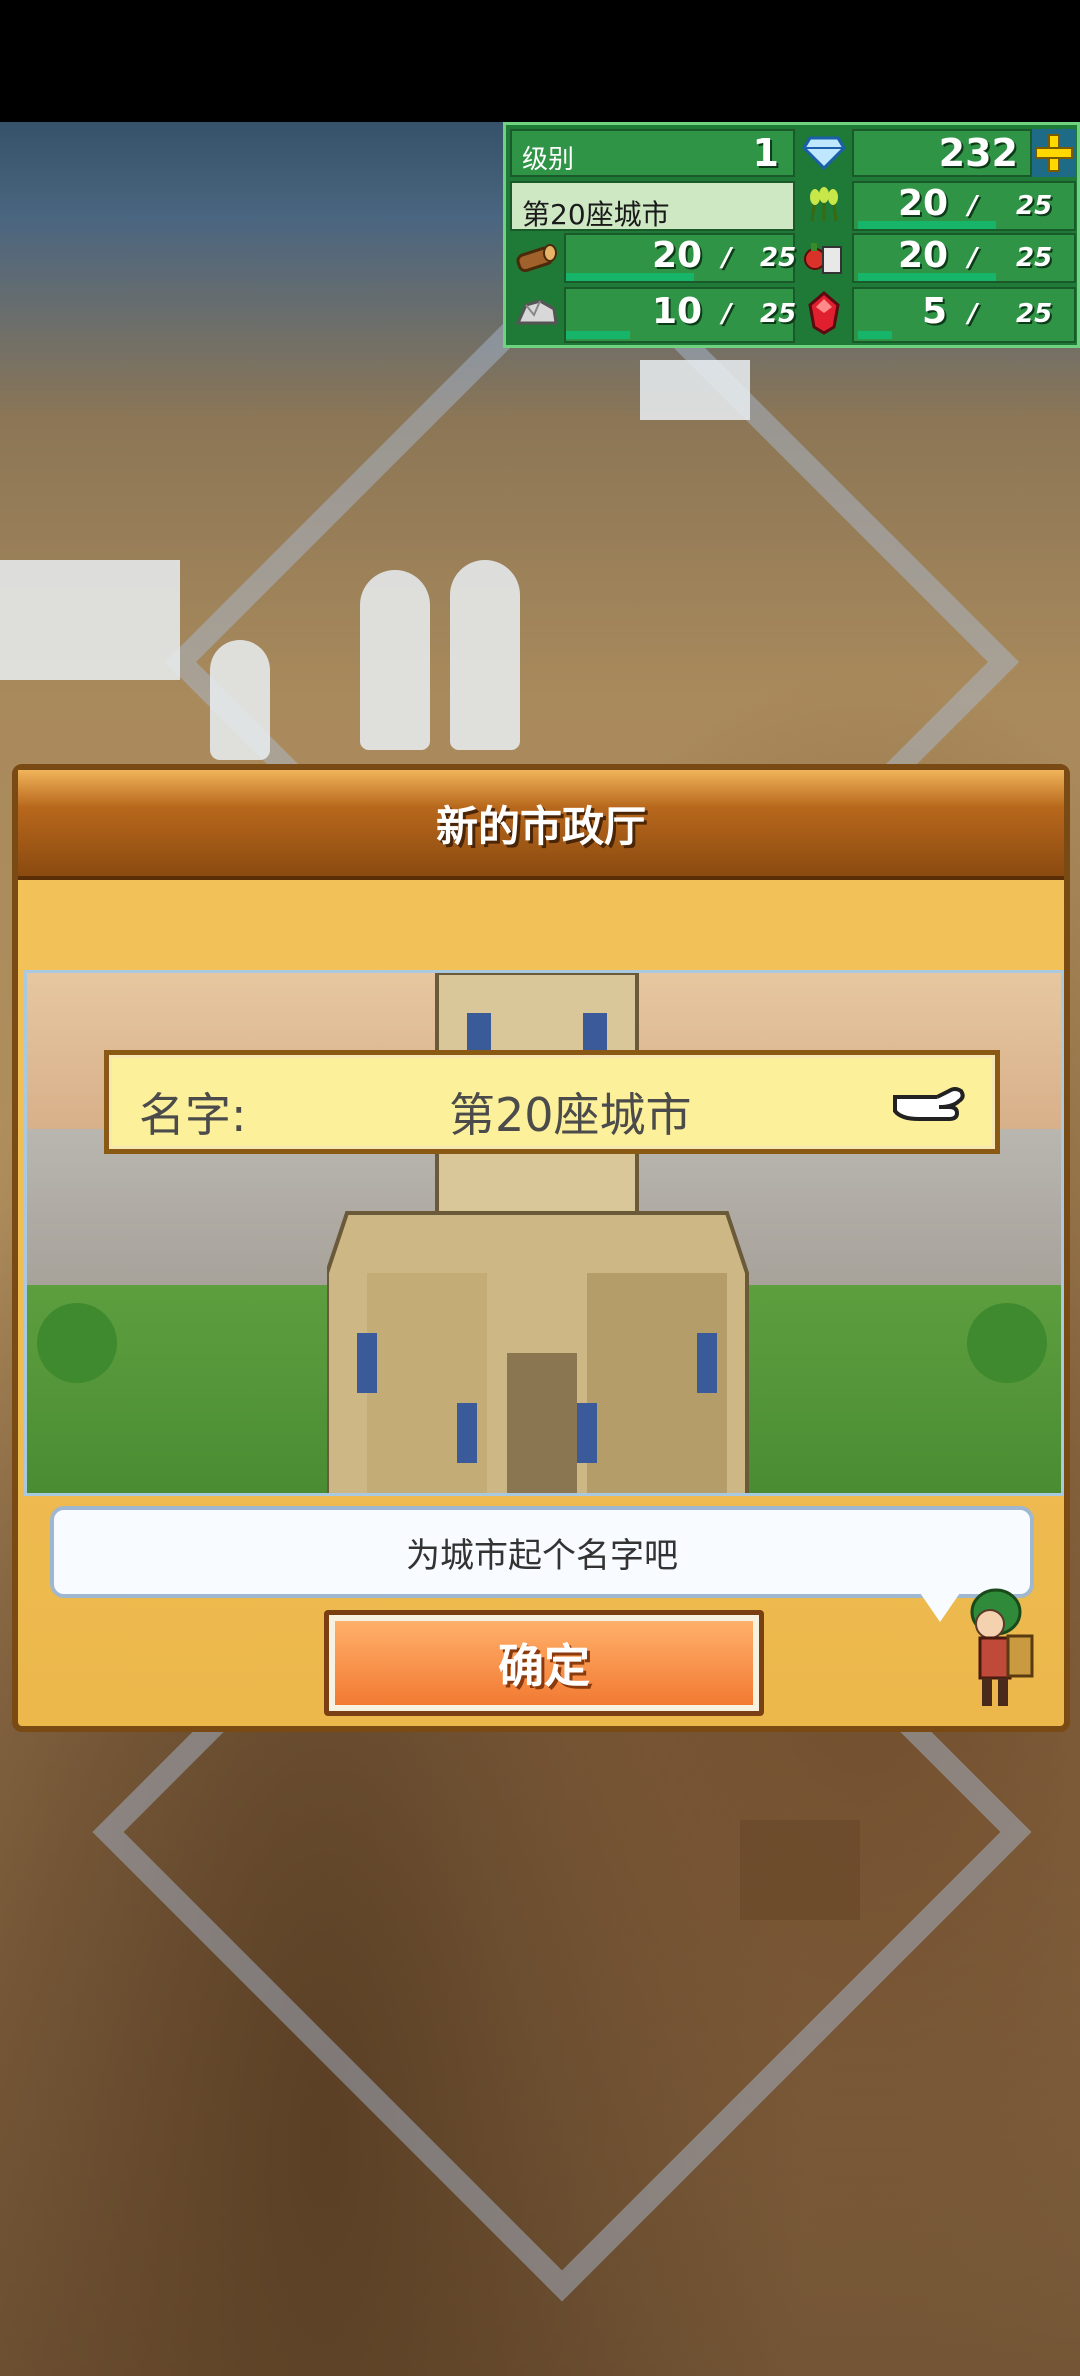 The width and height of the screenshot is (1080, 2376). What do you see at coordinates (973, 314) in the screenshot?
I see `ruby-slash: /` at bounding box center [973, 314].